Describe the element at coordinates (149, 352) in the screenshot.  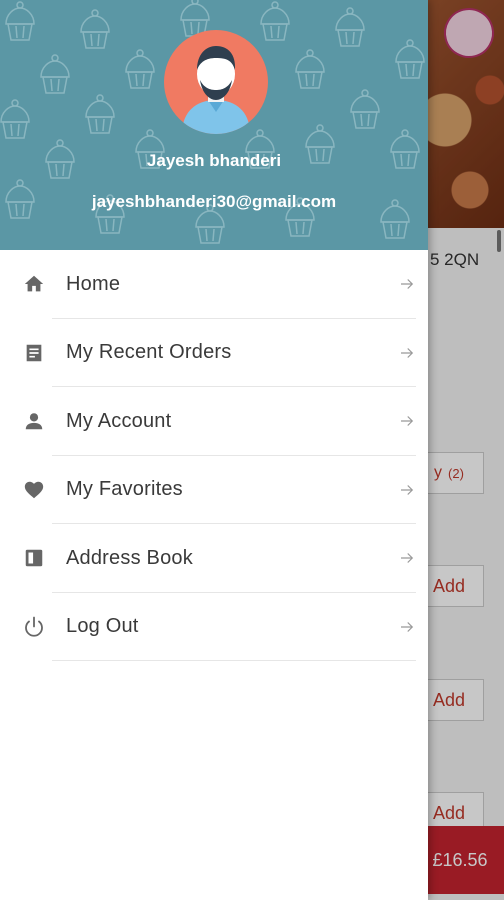
I see `menu-item-label: My Recent Orders` at that location.